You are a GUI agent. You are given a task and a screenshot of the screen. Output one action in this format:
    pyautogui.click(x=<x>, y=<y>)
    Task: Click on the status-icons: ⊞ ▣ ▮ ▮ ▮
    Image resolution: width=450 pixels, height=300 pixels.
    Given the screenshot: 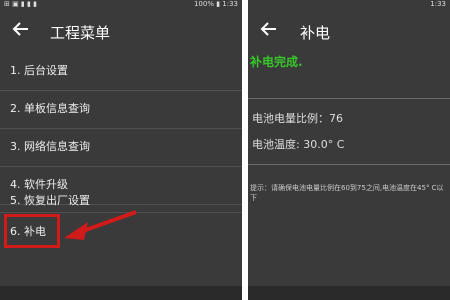 What is the action you would take?
    pyautogui.click(x=20, y=4)
    